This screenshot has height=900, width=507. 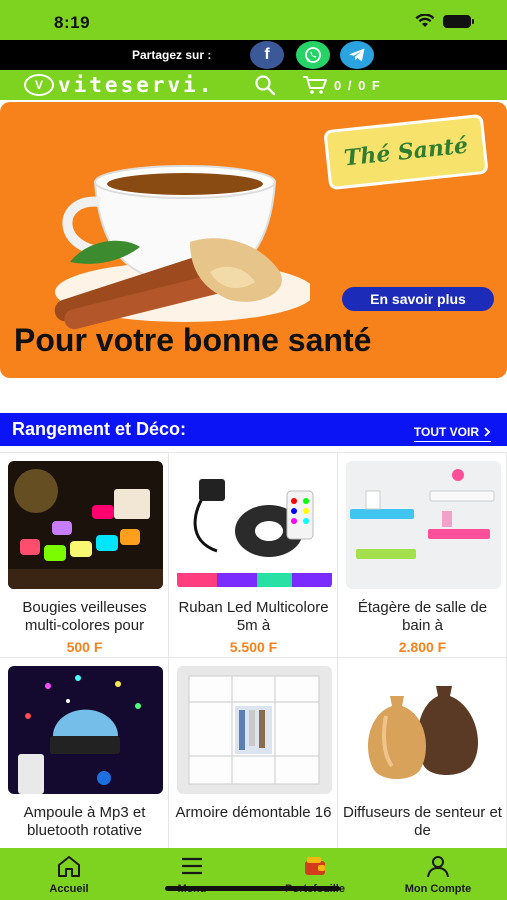 I want to click on diffuser-image, so click(x=423, y=732).